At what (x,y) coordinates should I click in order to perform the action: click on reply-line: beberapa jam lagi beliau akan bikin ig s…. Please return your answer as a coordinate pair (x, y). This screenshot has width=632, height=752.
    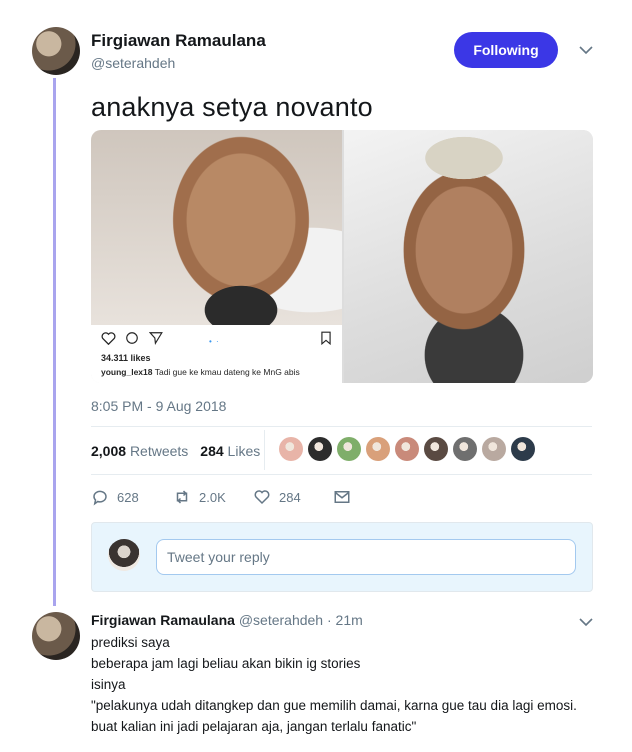
    Looking at the image, I should click on (226, 663).